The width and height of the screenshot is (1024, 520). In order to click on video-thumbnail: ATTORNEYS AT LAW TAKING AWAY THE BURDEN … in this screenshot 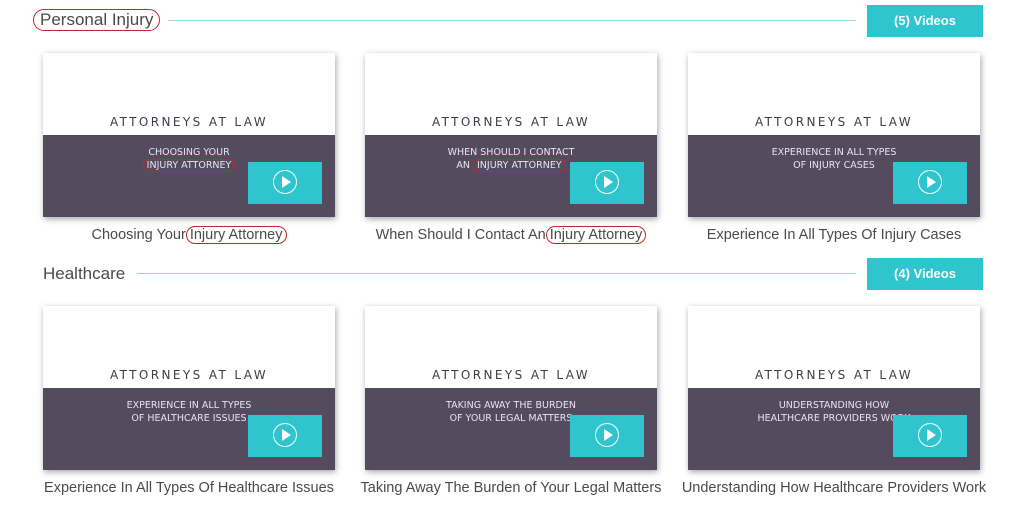, I will do `click(511, 388)`.